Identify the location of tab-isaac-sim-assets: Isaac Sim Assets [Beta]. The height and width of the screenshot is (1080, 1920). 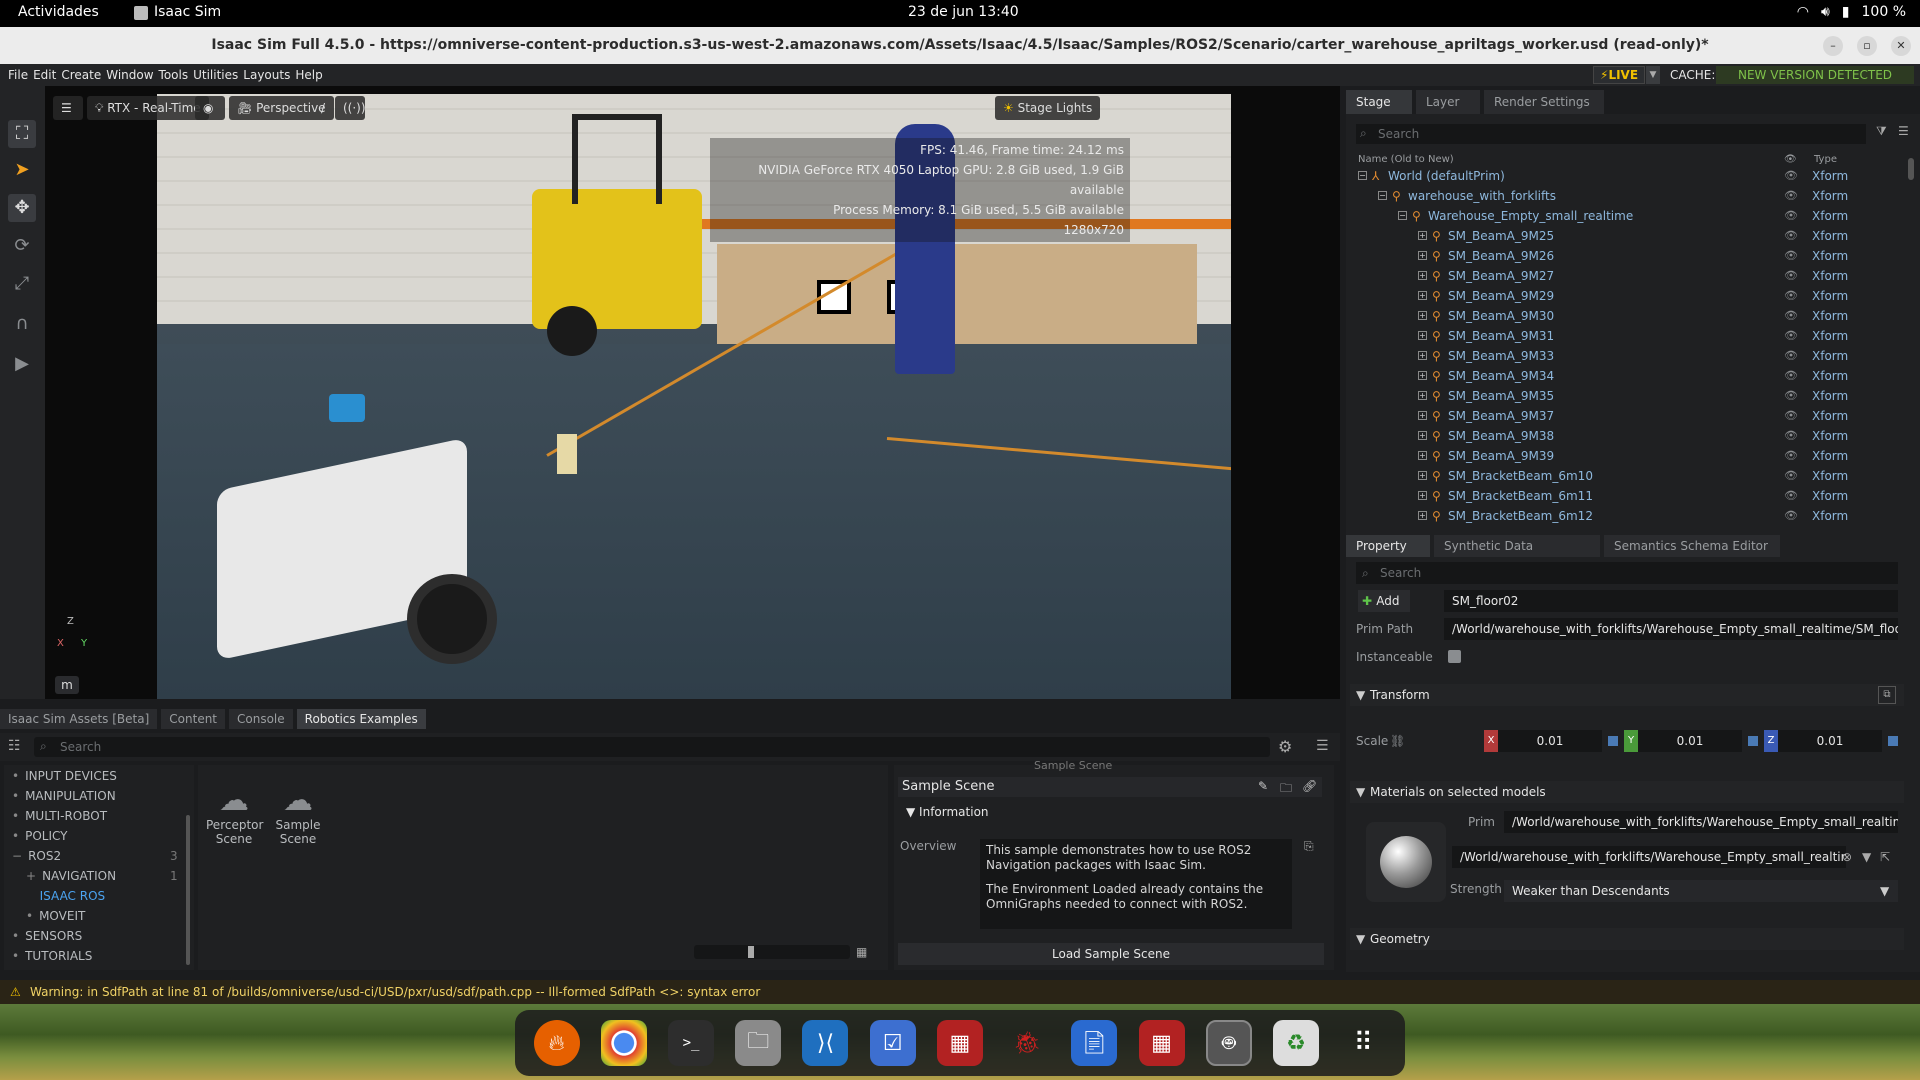
(79, 719).